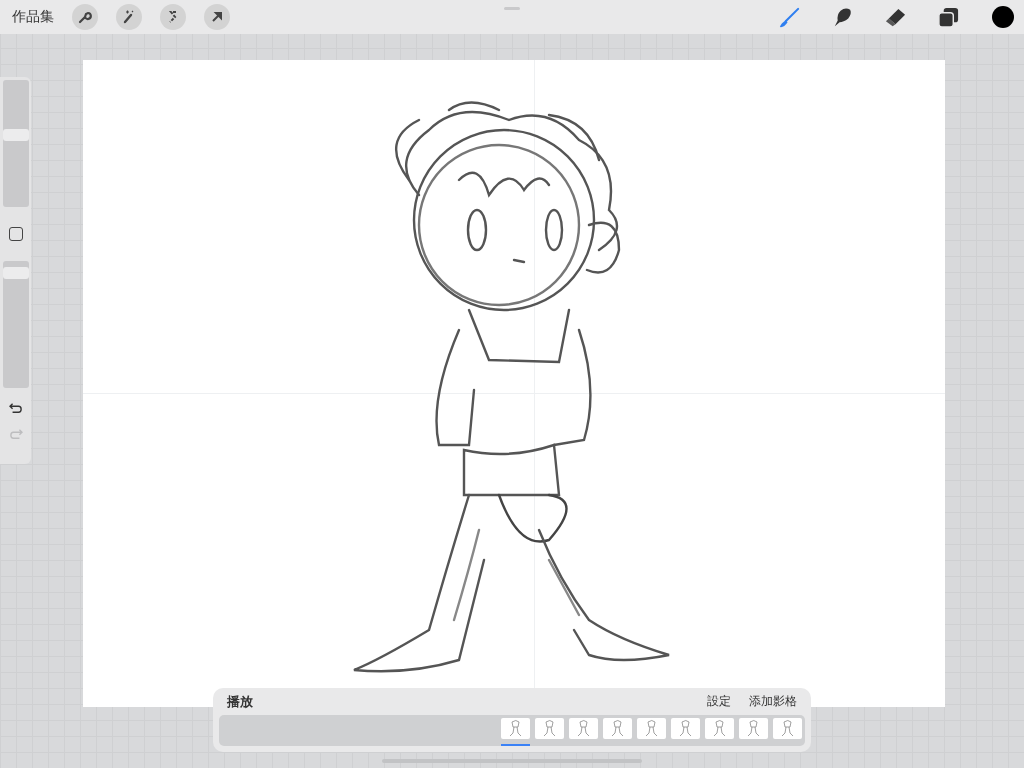  I want to click on timeline-button: 設定, so click(719, 701).